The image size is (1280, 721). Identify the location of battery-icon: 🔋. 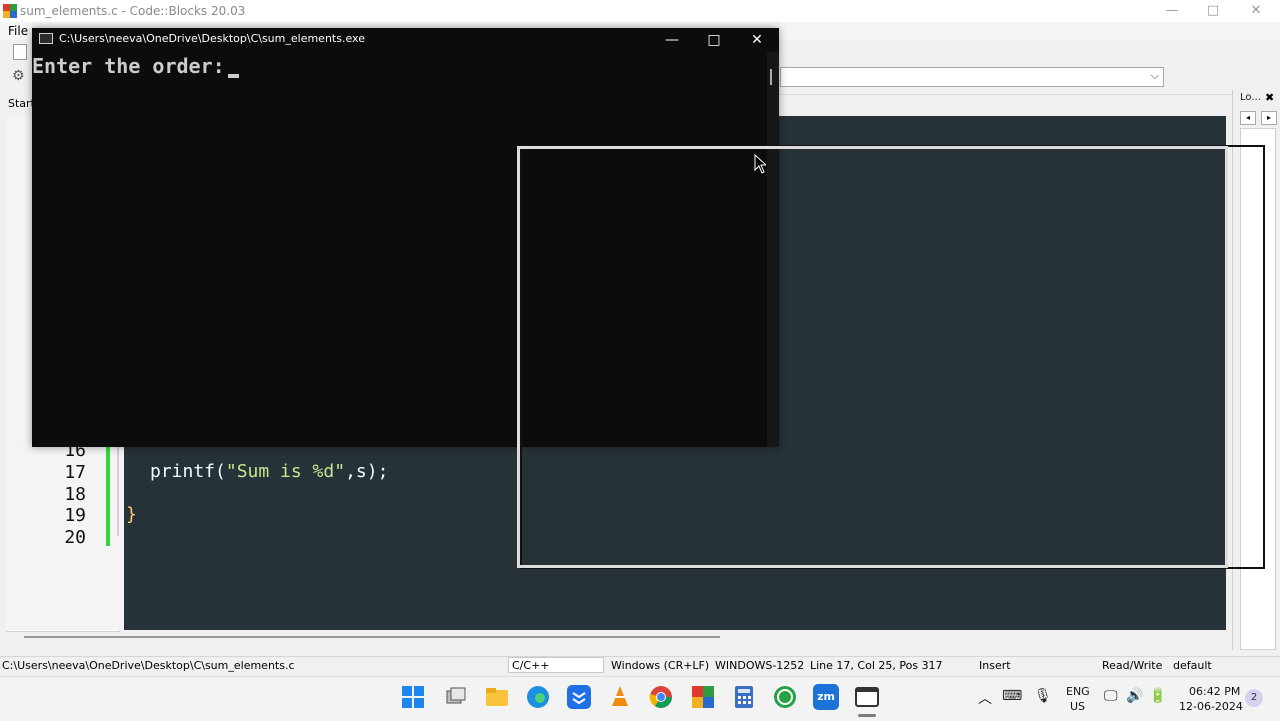
(1157, 696).